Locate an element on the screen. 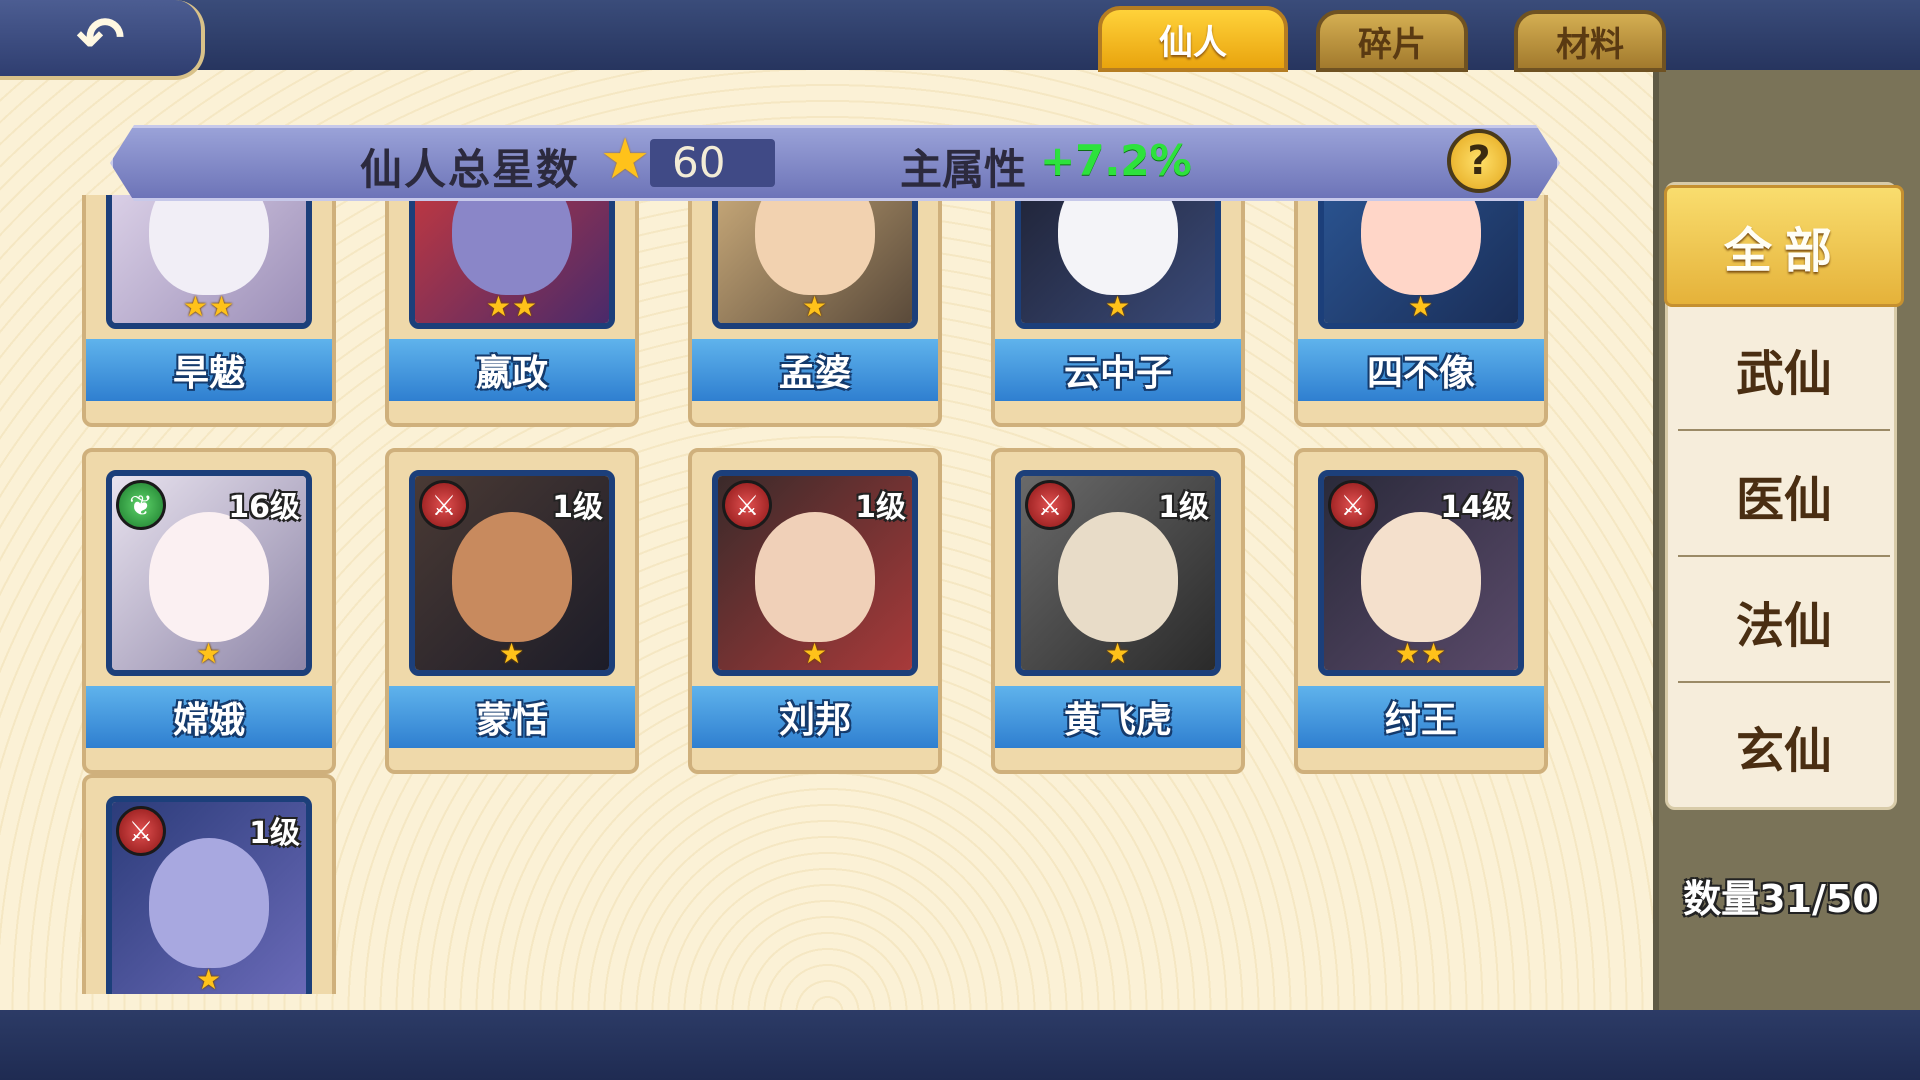 This screenshot has height=1080, width=1920. hero-card: ⚔ 1级 ★ is located at coordinates (209, 884).